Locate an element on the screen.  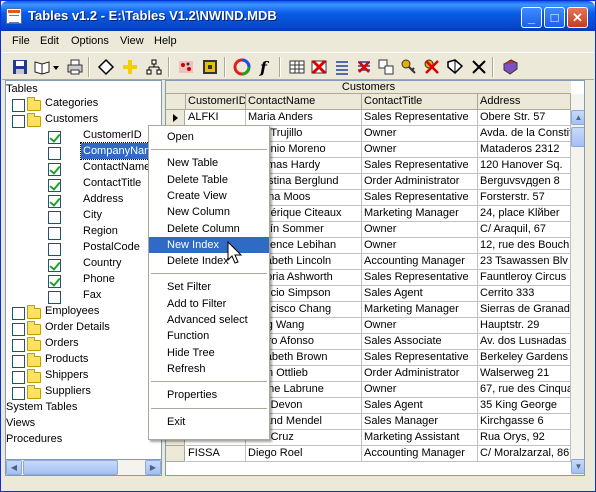
minimize-button: _ is located at coordinates (531, 17).